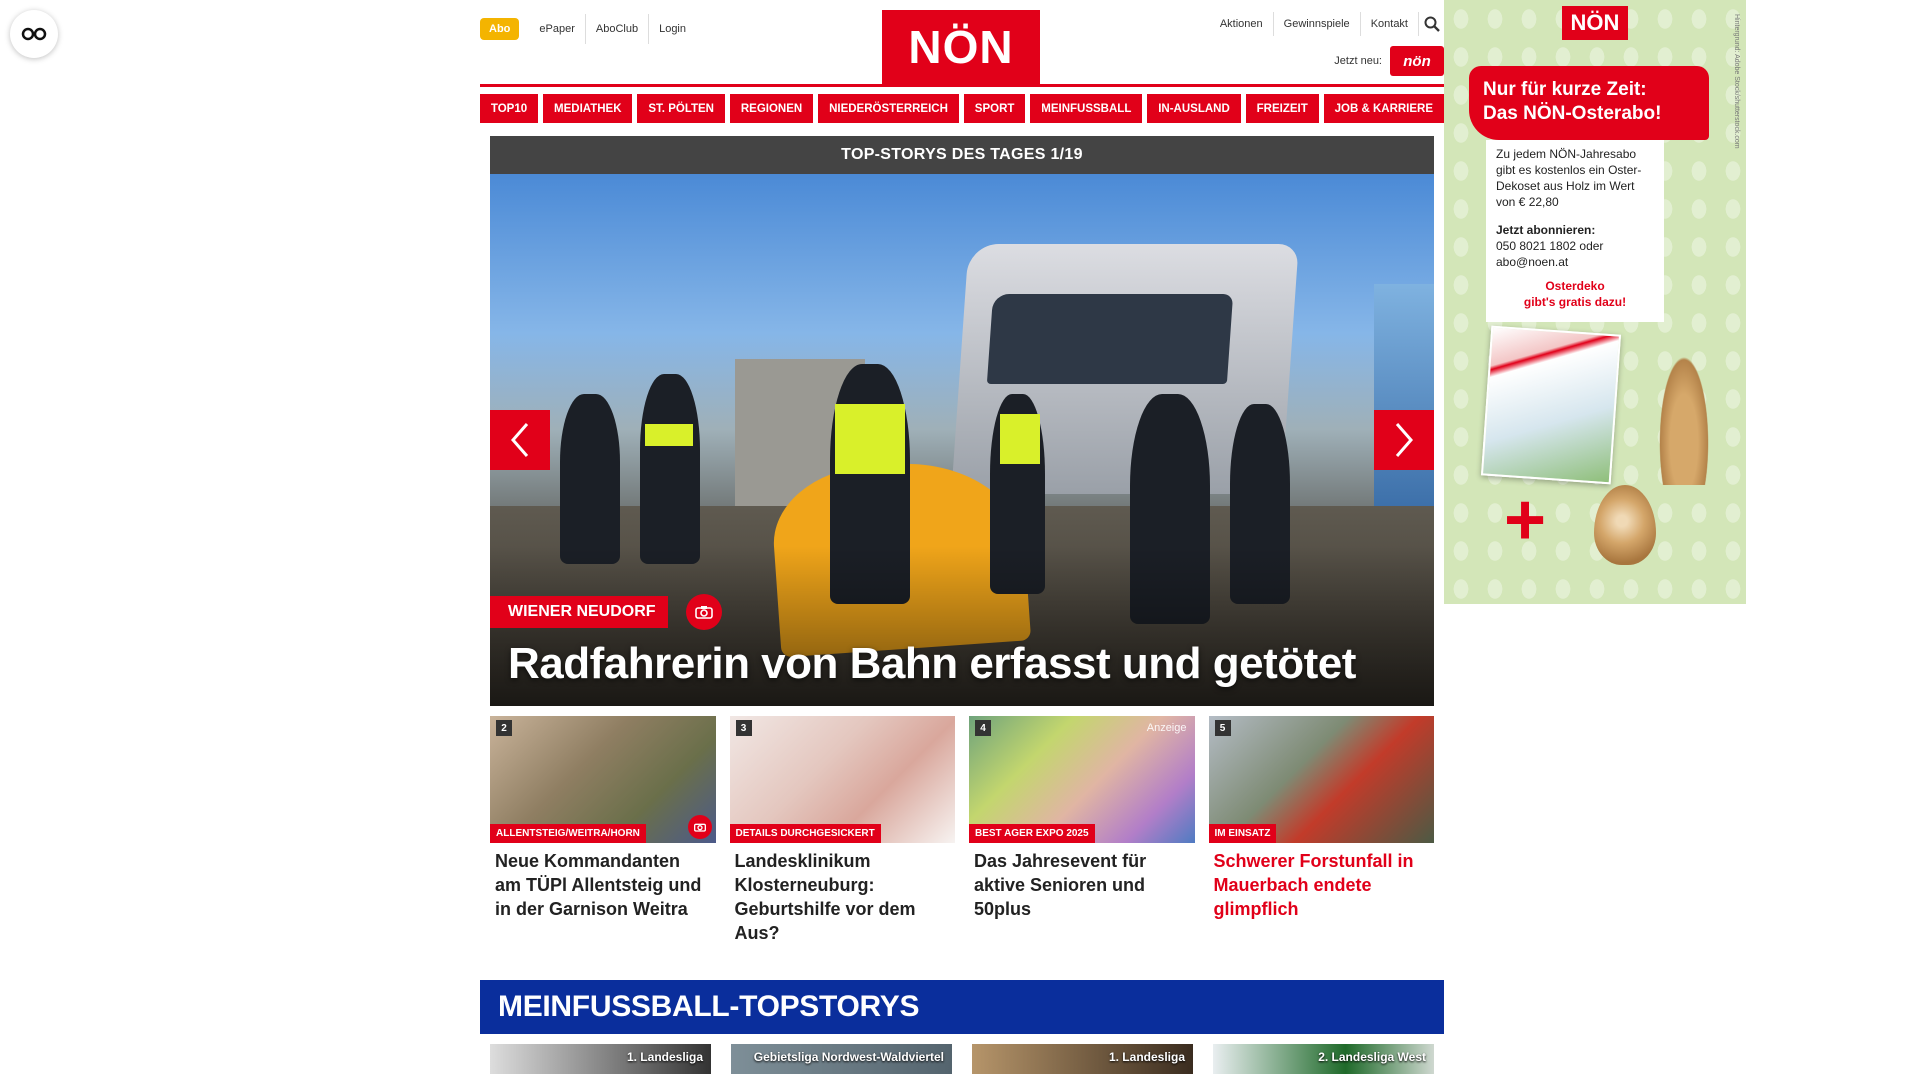  What do you see at coordinates (1241, 24) in the screenshot?
I see `aktionen-link: Aktionen` at bounding box center [1241, 24].